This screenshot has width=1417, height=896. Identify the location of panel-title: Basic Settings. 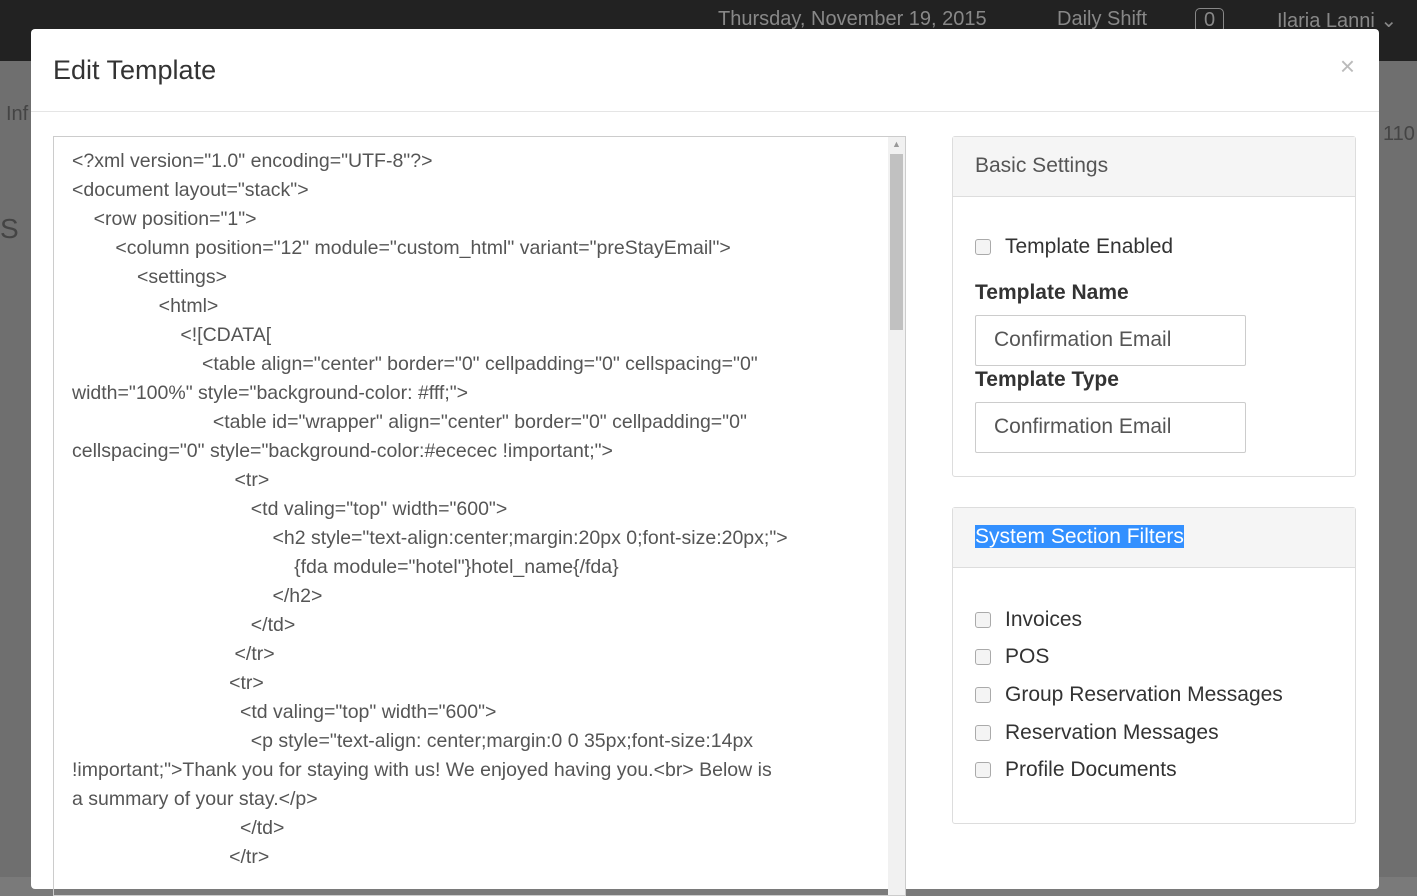
(1154, 167).